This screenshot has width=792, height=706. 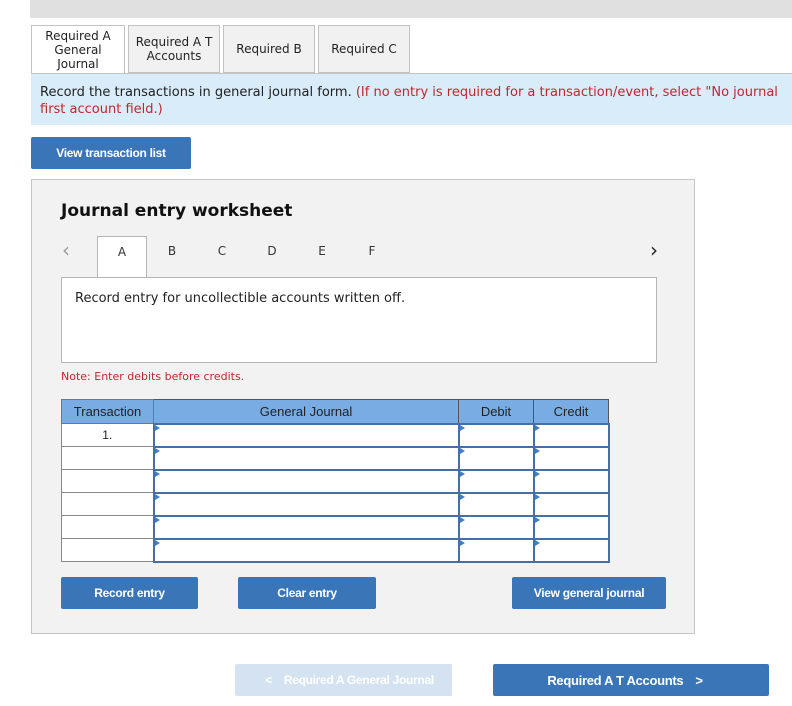 I want to click on next-requirement-label: Required A T Accounts, so click(x=615, y=680).